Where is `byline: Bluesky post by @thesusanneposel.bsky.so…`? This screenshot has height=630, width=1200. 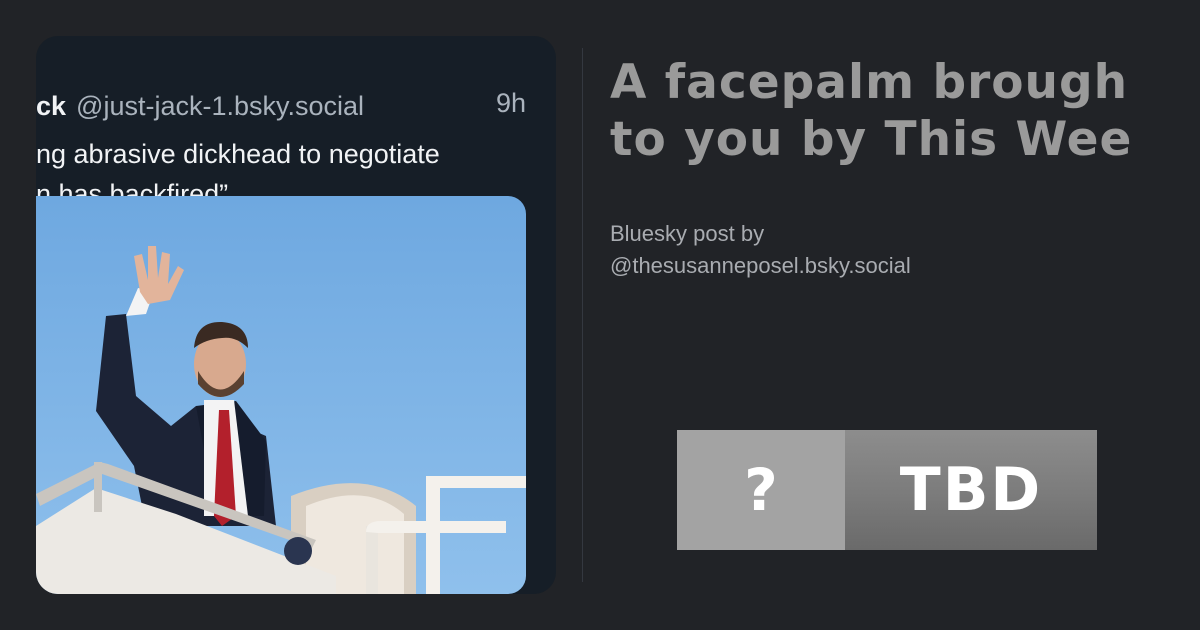 byline: Bluesky post by @thesusanneposel.bsky.so… is located at coordinates (760, 250).